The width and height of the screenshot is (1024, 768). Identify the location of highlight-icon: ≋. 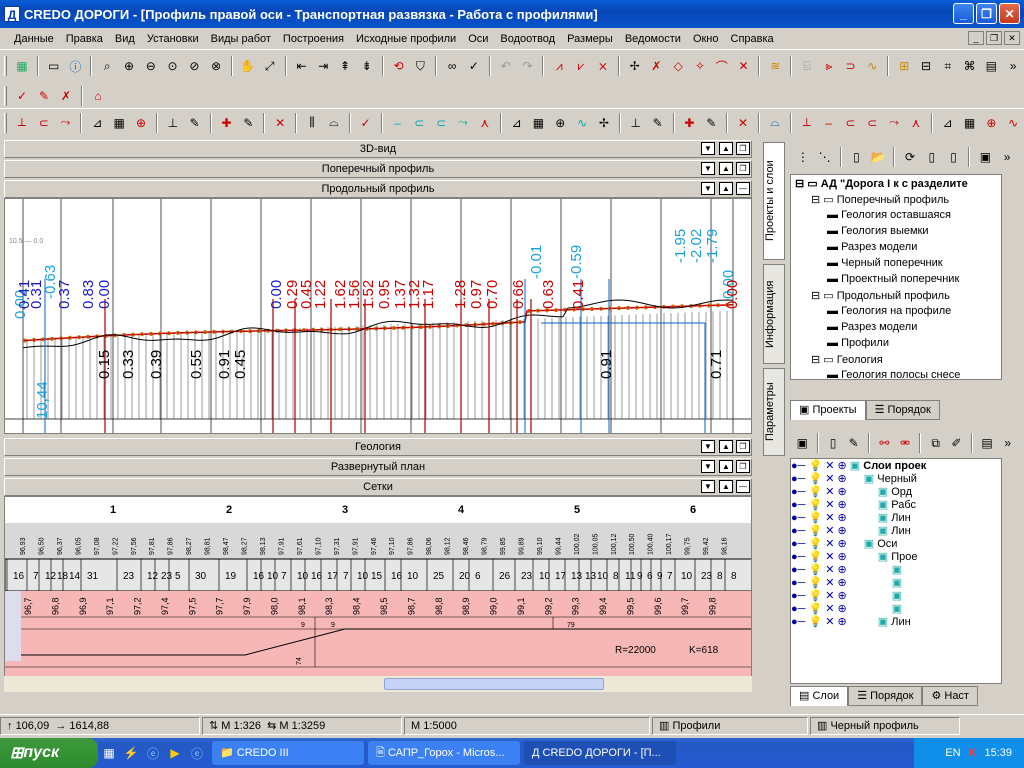
(775, 66).